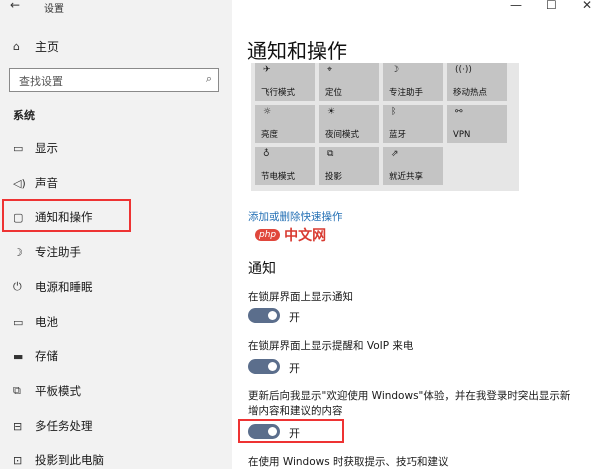 The width and height of the screenshot is (600, 469). I want to click on sidebar-item-tablet: ⧉ 平板模式, so click(47, 391).